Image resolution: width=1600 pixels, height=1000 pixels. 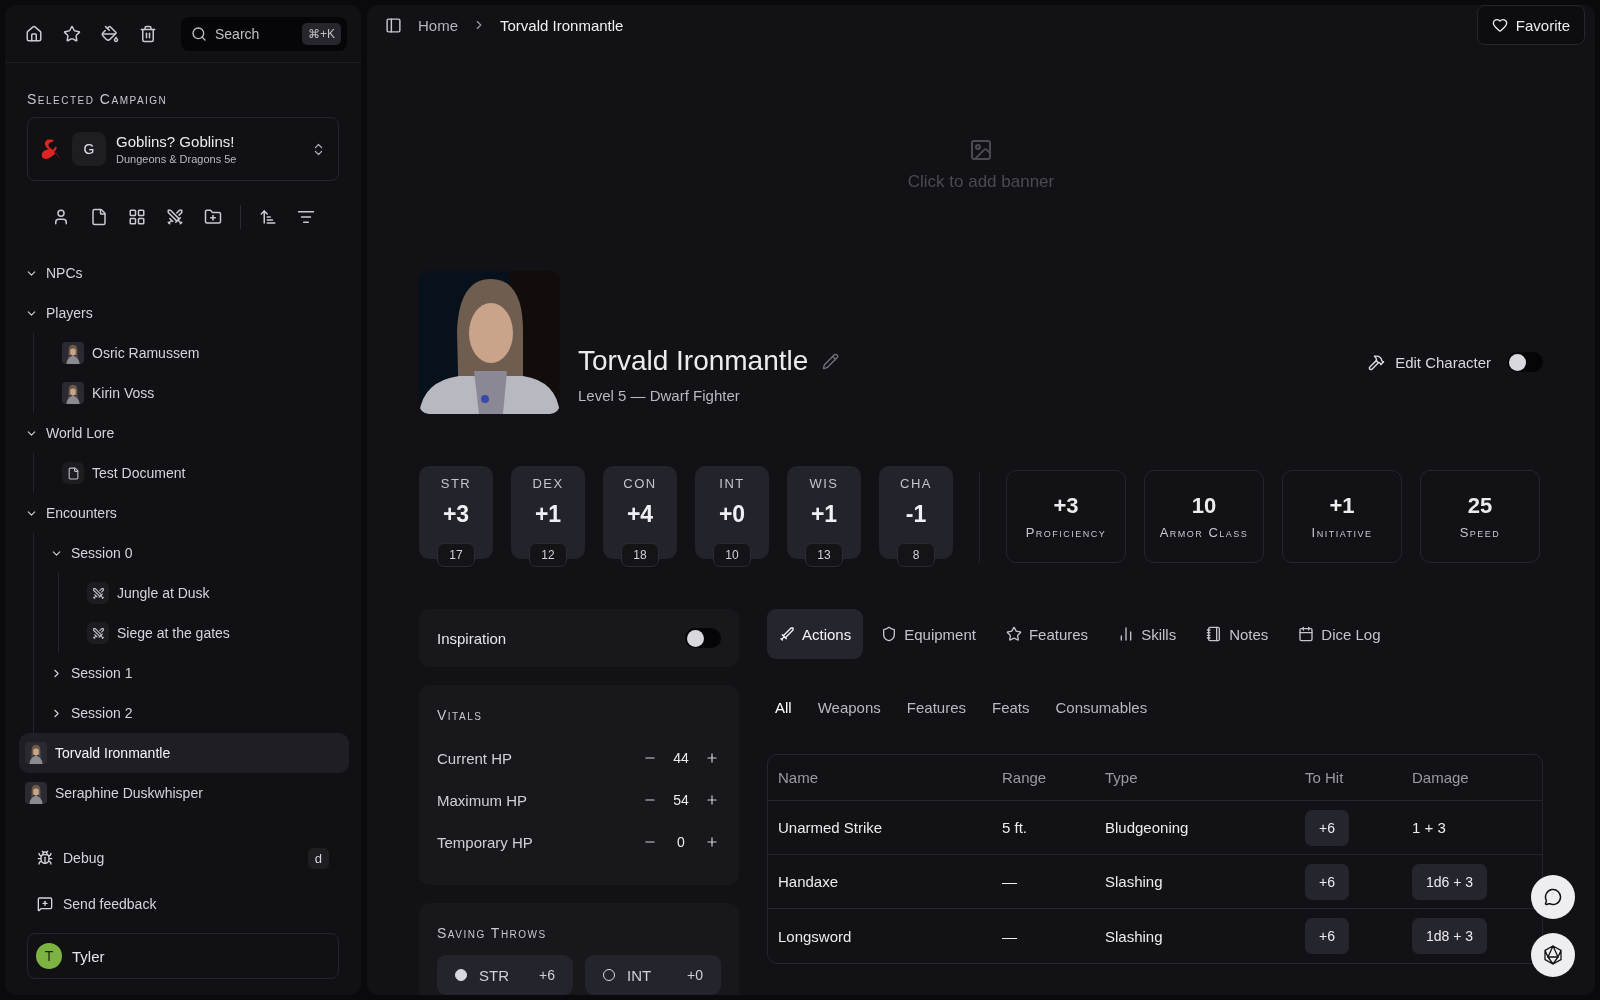 What do you see at coordinates (1339, 634) in the screenshot?
I see `tab: Dice Log` at bounding box center [1339, 634].